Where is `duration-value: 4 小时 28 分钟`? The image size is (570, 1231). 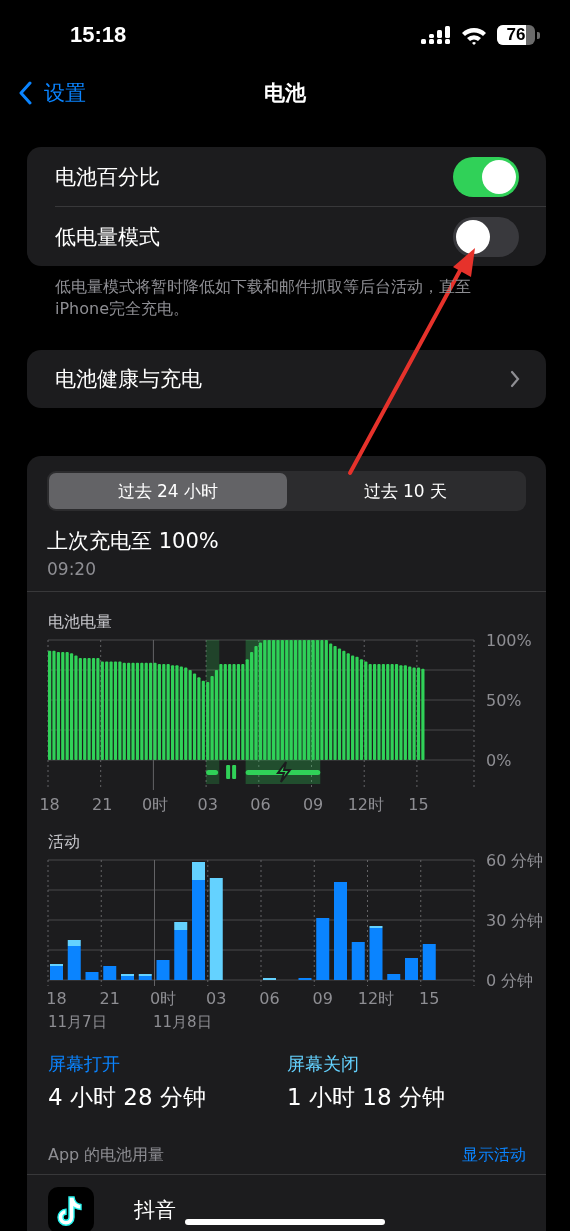 duration-value: 4 小时 28 分钟 is located at coordinates (127, 1097).